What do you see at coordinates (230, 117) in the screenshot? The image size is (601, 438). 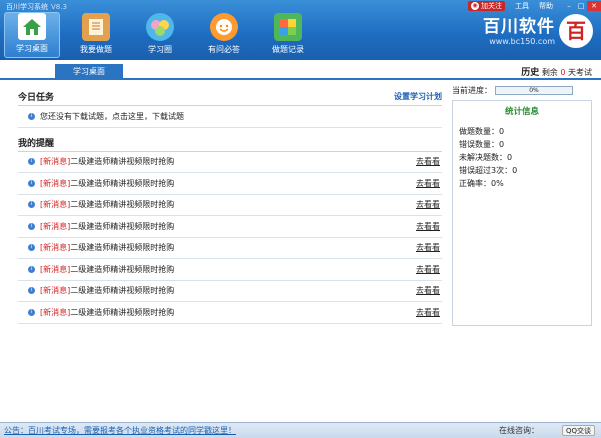 I see `today-task-row: i 您还没有下载试题，点击这里，下载试题` at bounding box center [230, 117].